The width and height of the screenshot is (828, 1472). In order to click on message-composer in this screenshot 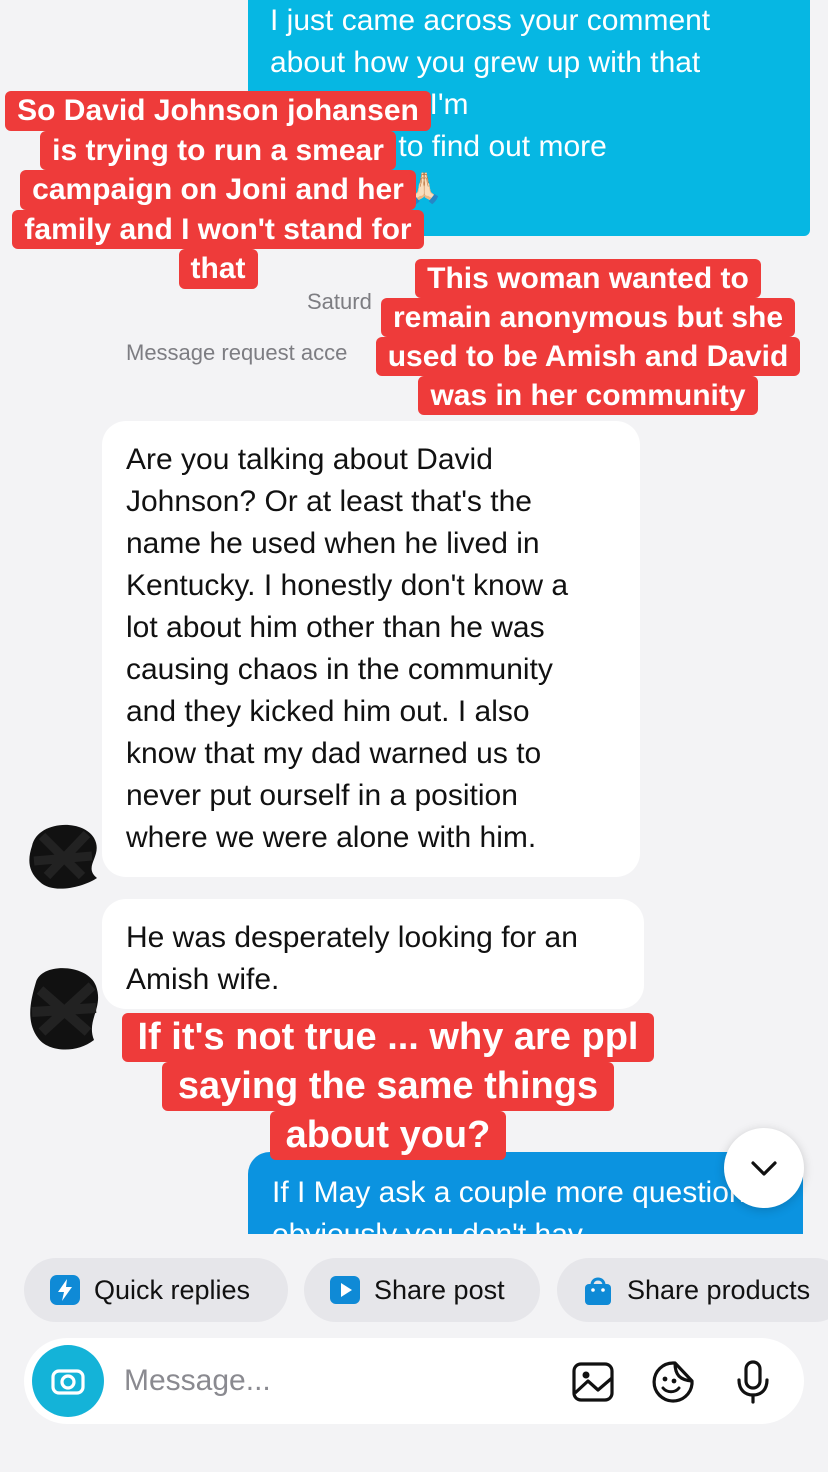, I will do `click(414, 1381)`.